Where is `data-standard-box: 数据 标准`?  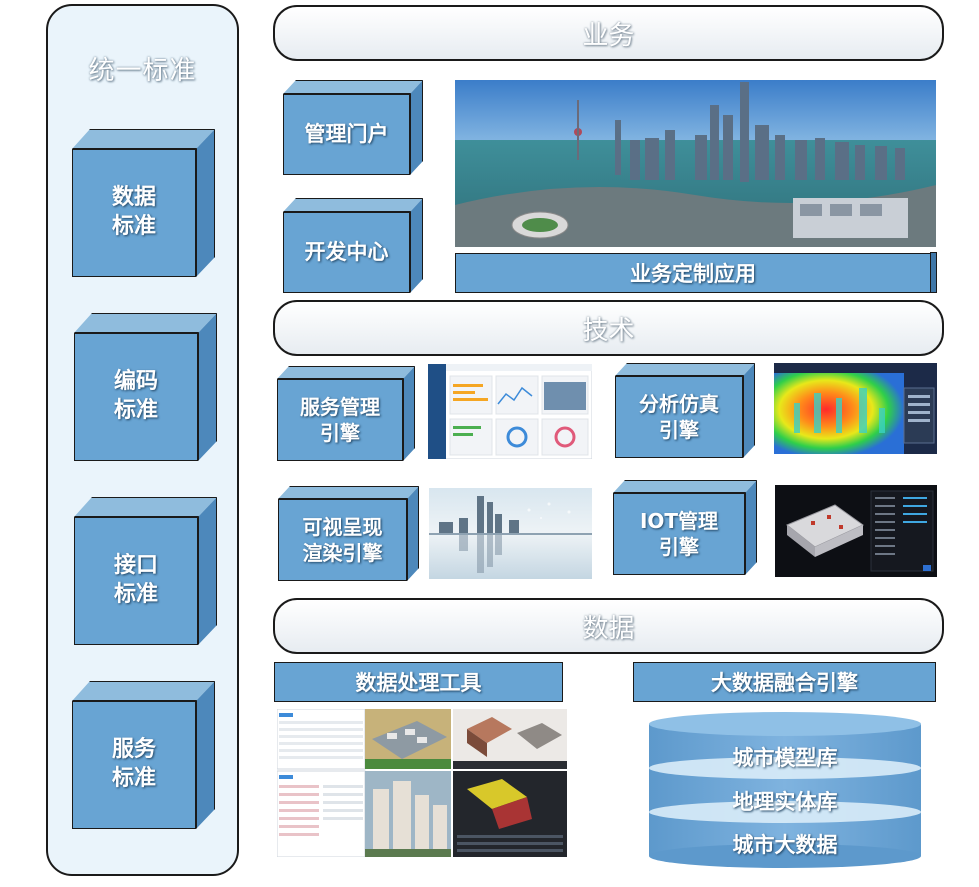 data-standard-box: 数据 标准 is located at coordinates (143, 203).